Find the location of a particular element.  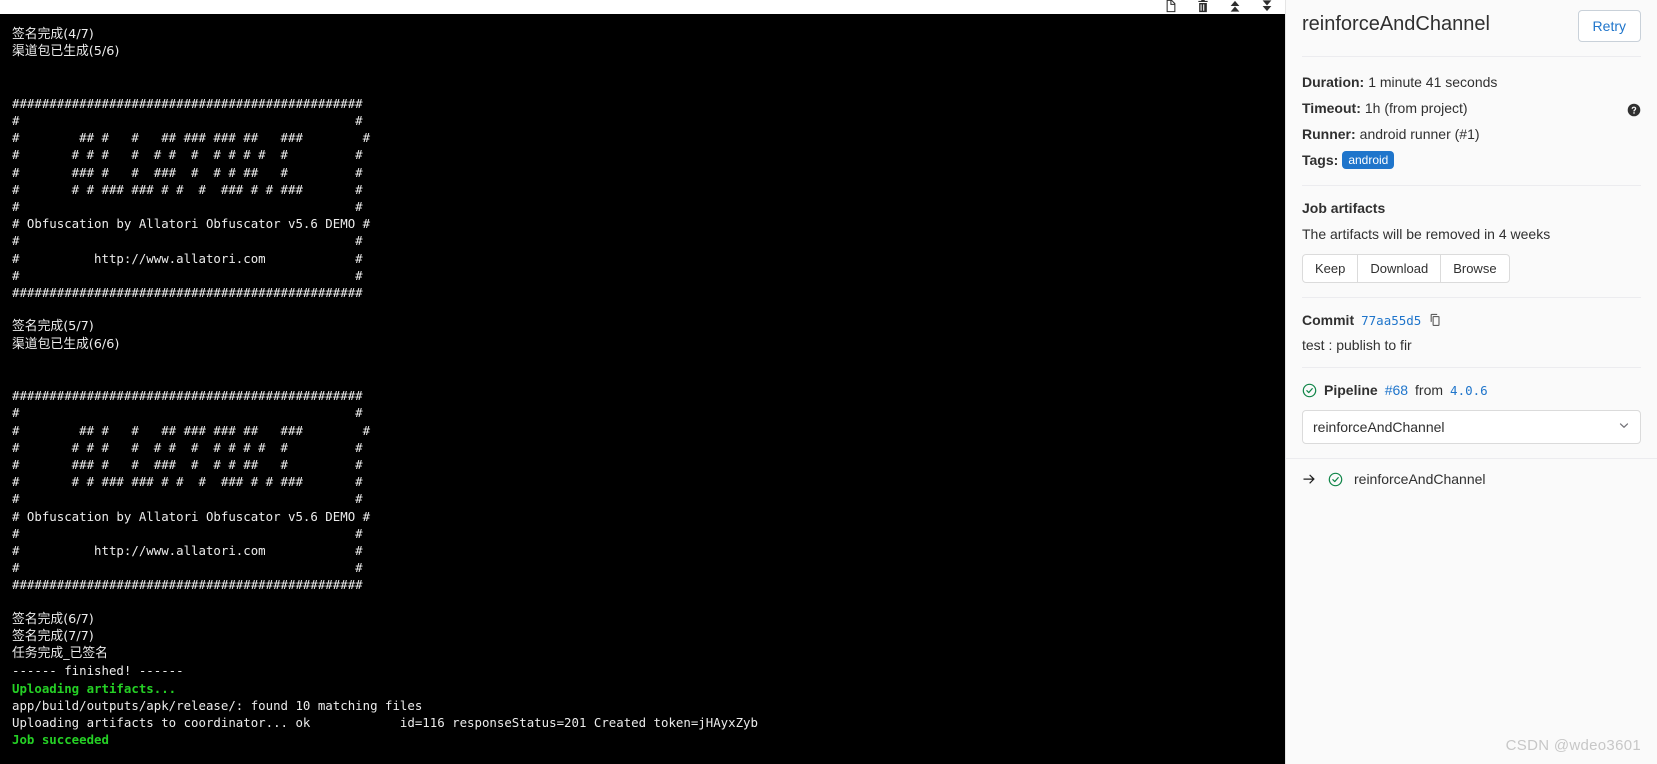

log-line: Job succeeded is located at coordinates (60, 740).